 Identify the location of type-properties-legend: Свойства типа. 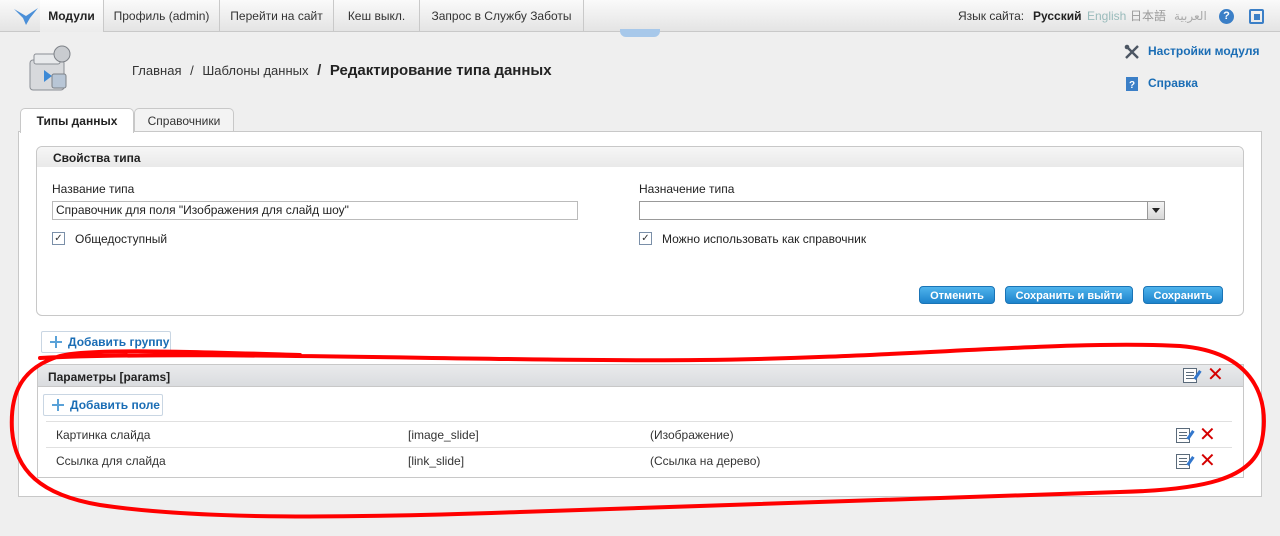
(97, 158).